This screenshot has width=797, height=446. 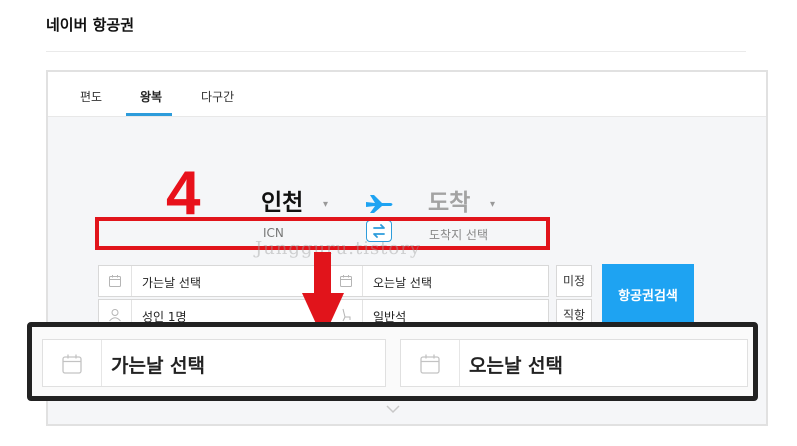 I want to click on departure-city: 인천, so click(x=282, y=203).